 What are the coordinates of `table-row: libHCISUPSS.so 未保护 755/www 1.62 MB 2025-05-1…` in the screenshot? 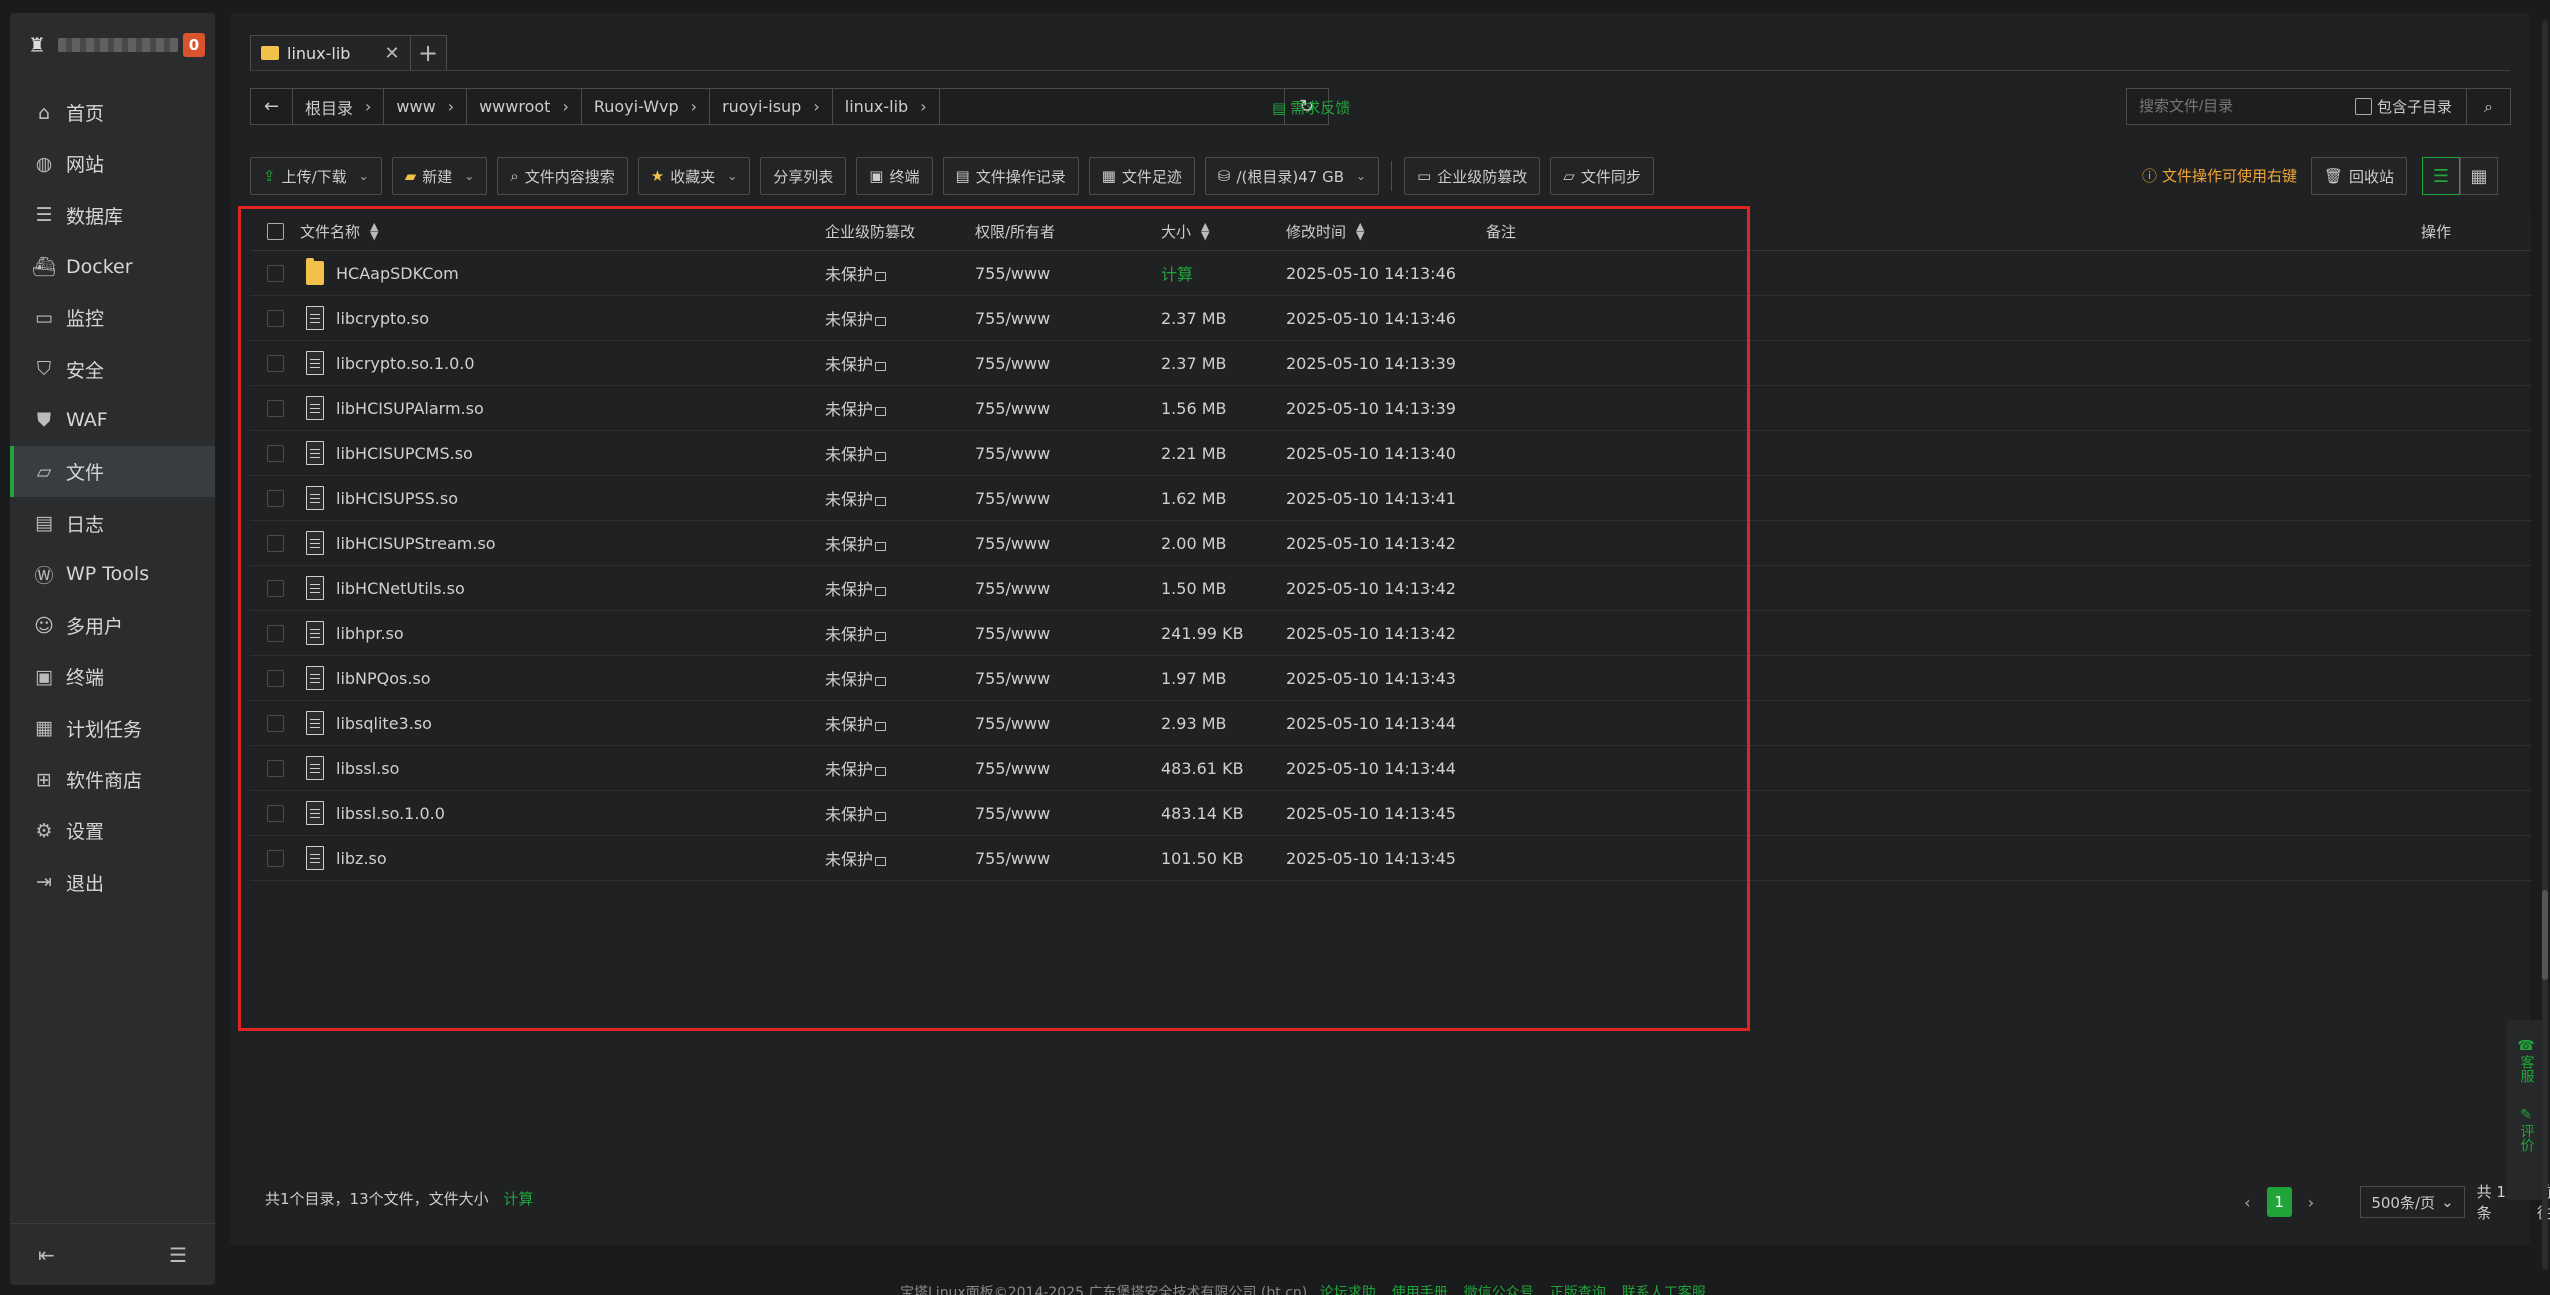 It's located at (1390, 498).